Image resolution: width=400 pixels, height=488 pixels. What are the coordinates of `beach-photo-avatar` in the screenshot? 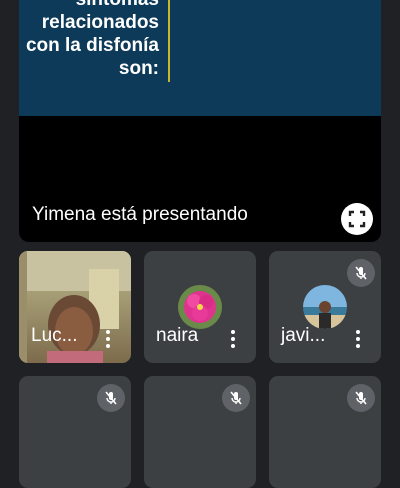 It's located at (325, 307).